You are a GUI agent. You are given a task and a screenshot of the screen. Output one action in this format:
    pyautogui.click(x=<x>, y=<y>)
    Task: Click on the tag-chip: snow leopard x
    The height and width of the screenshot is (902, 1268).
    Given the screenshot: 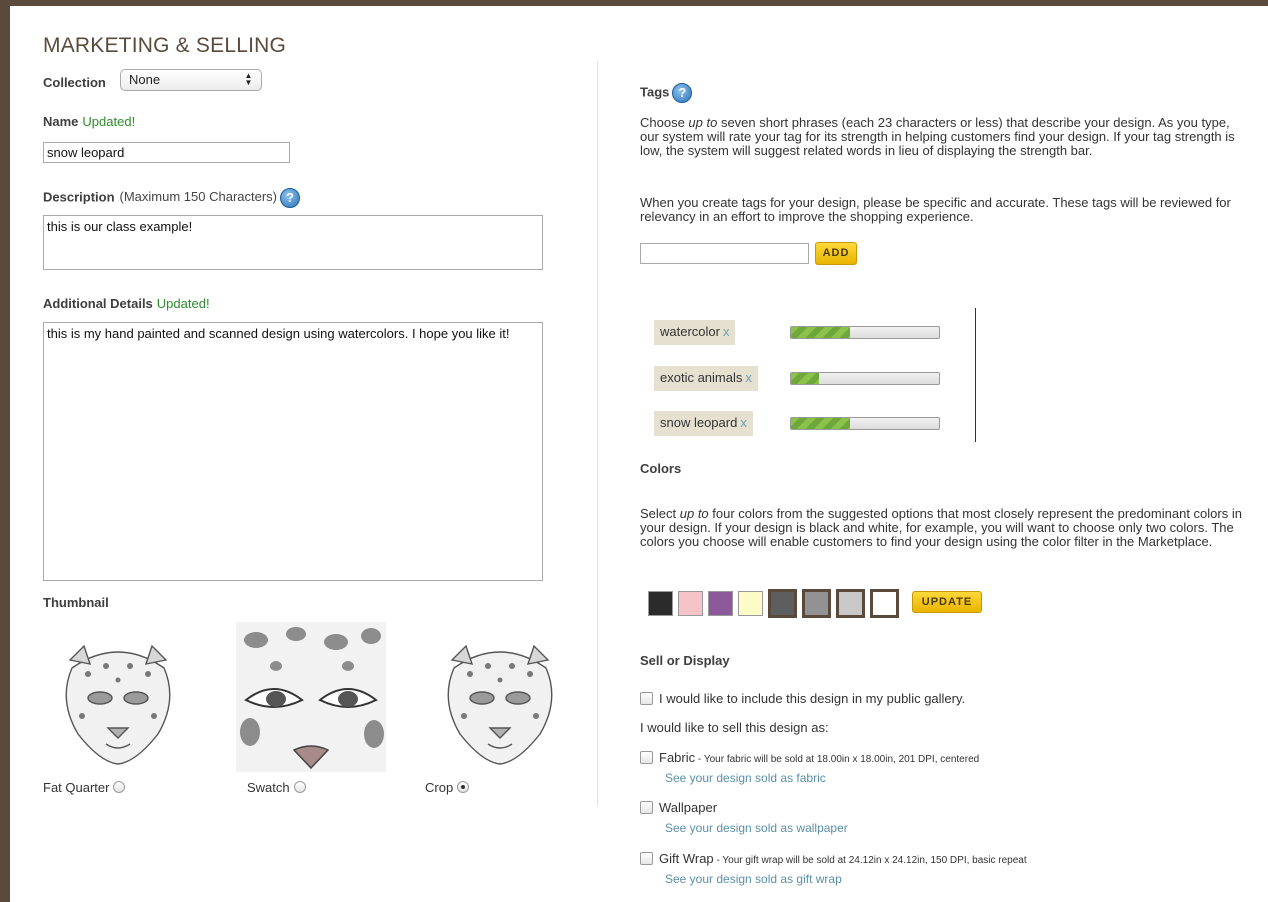 What is the action you would take?
    pyautogui.click(x=703, y=423)
    